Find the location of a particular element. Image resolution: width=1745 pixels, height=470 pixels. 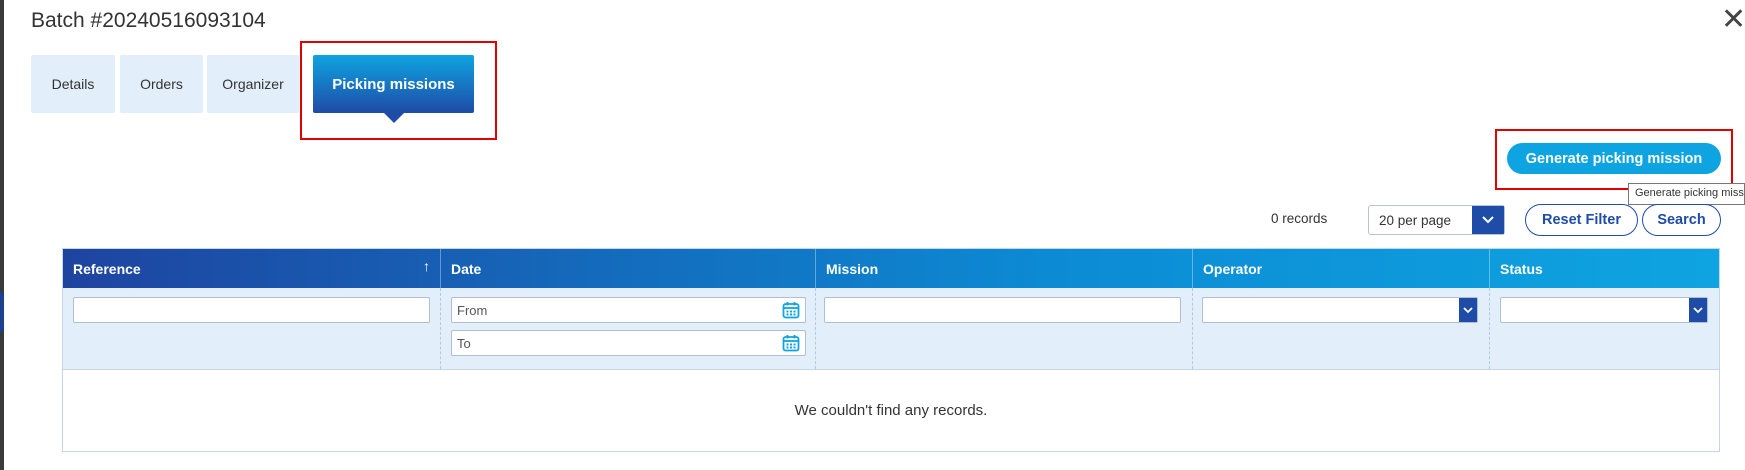

tab-orders: Orders is located at coordinates (161, 84).